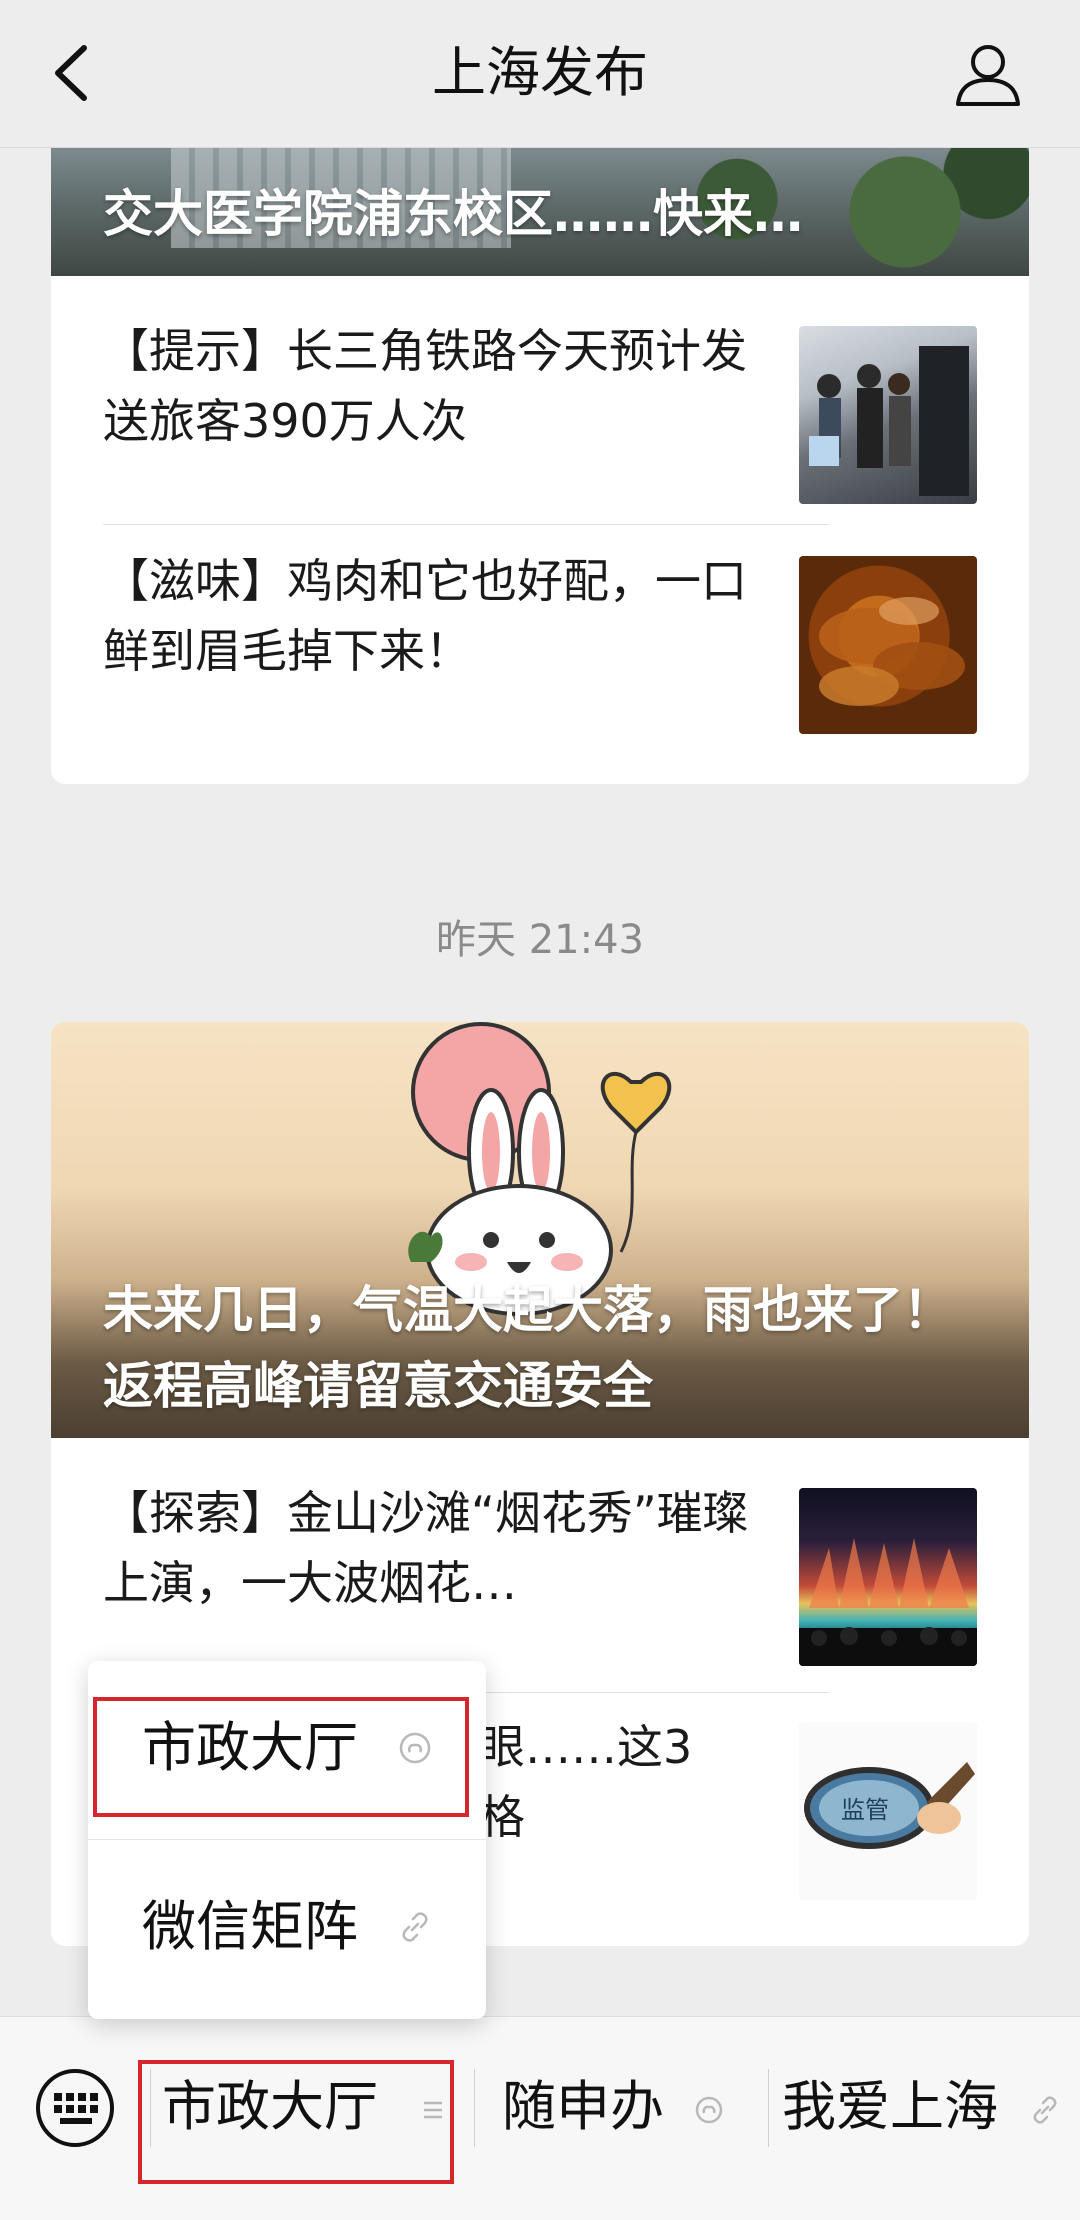 This screenshot has height=2220, width=1080. What do you see at coordinates (250, 1926) in the screenshot?
I see `submenu-item-label: 微信矩阵` at bounding box center [250, 1926].